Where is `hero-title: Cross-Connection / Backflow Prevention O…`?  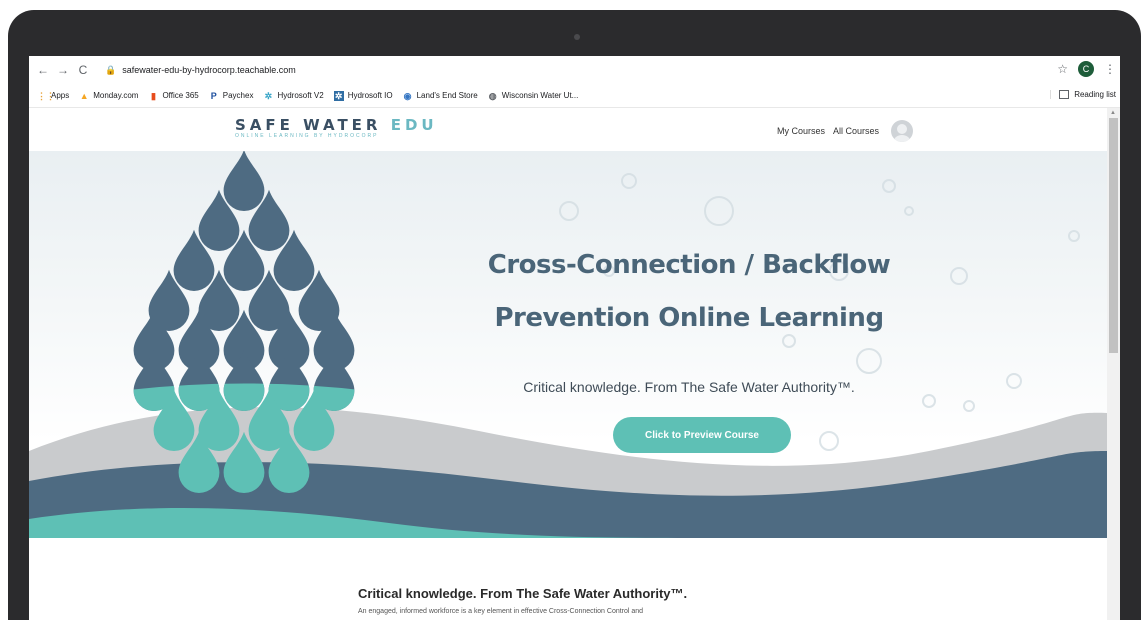
hero-title: Cross-Connection / Backflow Prevention O… is located at coordinates (689, 292).